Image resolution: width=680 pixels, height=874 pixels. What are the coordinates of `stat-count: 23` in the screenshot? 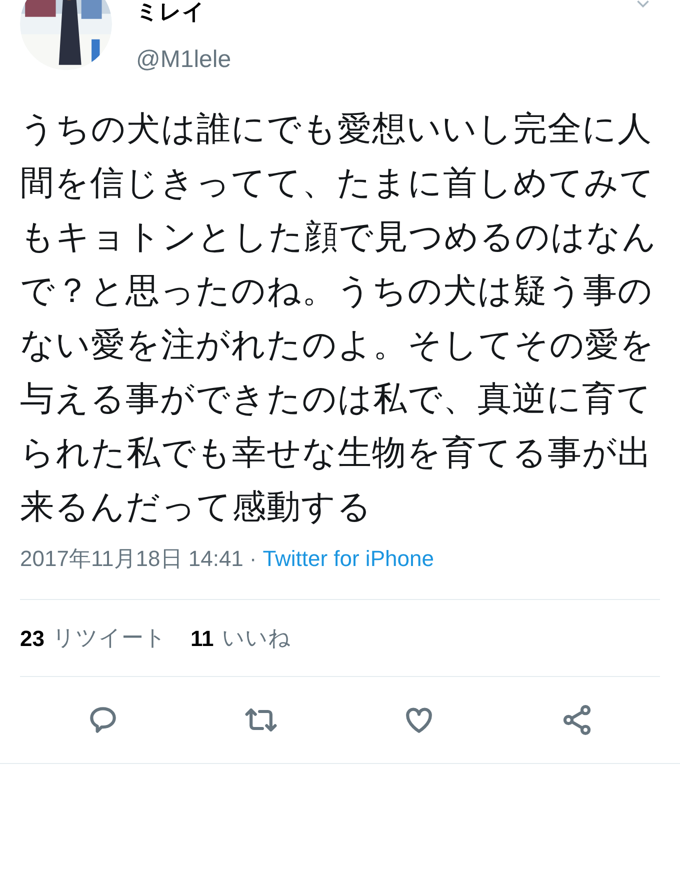 It's located at (32, 638).